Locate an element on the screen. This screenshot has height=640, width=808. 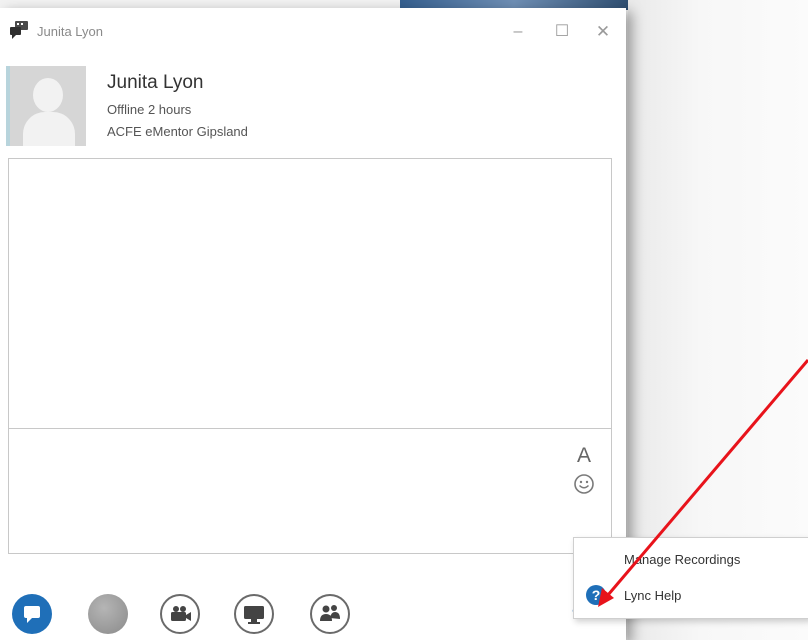
maximize-button: ☐ is located at coordinates (562, 32).